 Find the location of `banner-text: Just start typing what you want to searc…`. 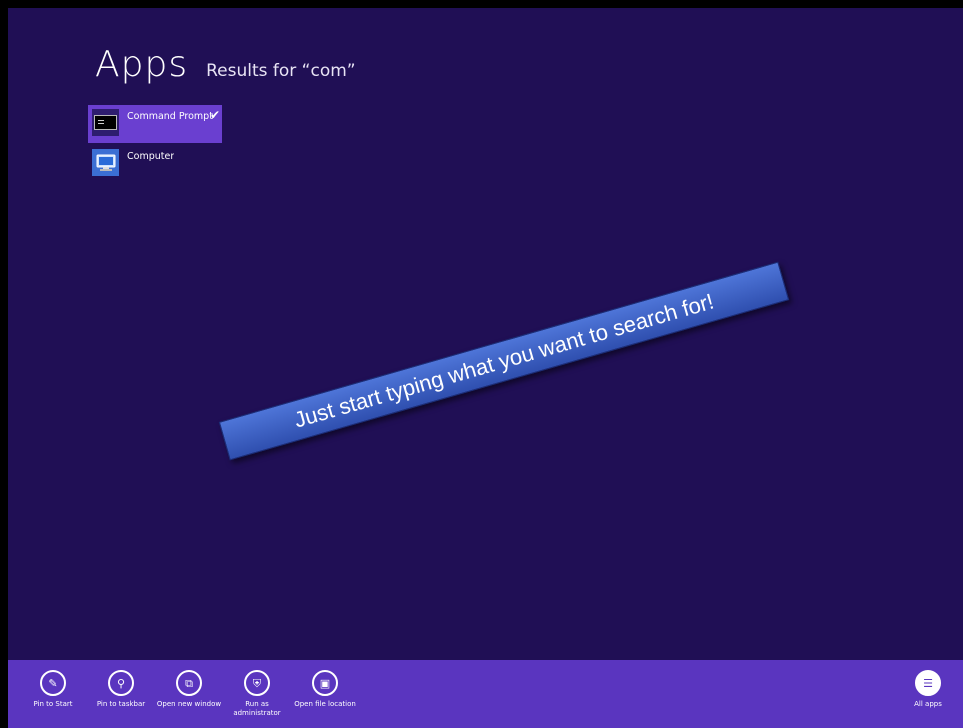

banner-text: Just start typing what you want to searc… is located at coordinates (504, 360).